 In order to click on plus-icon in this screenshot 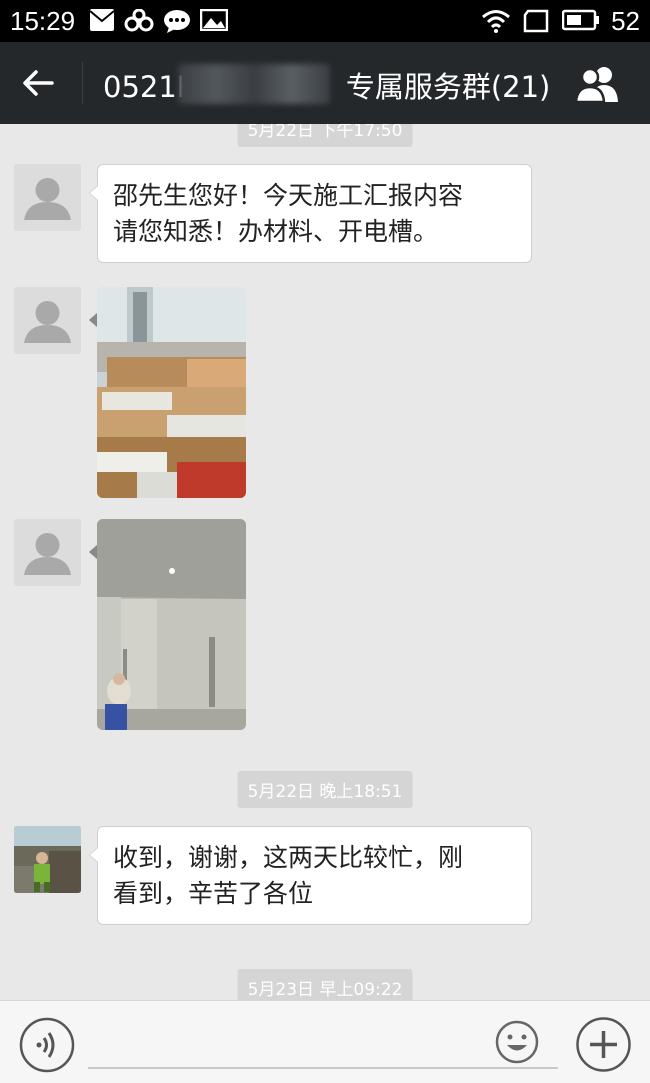, I will do `click(603, 1044)`.